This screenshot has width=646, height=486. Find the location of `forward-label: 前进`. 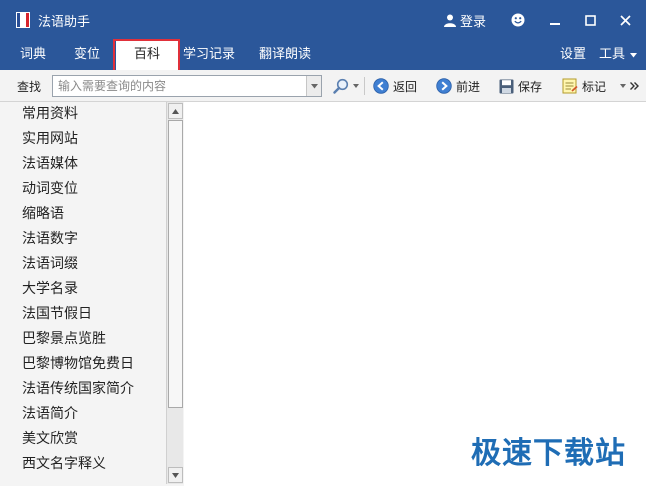

forward-label: 前进 is located at coordinates (468, 86).